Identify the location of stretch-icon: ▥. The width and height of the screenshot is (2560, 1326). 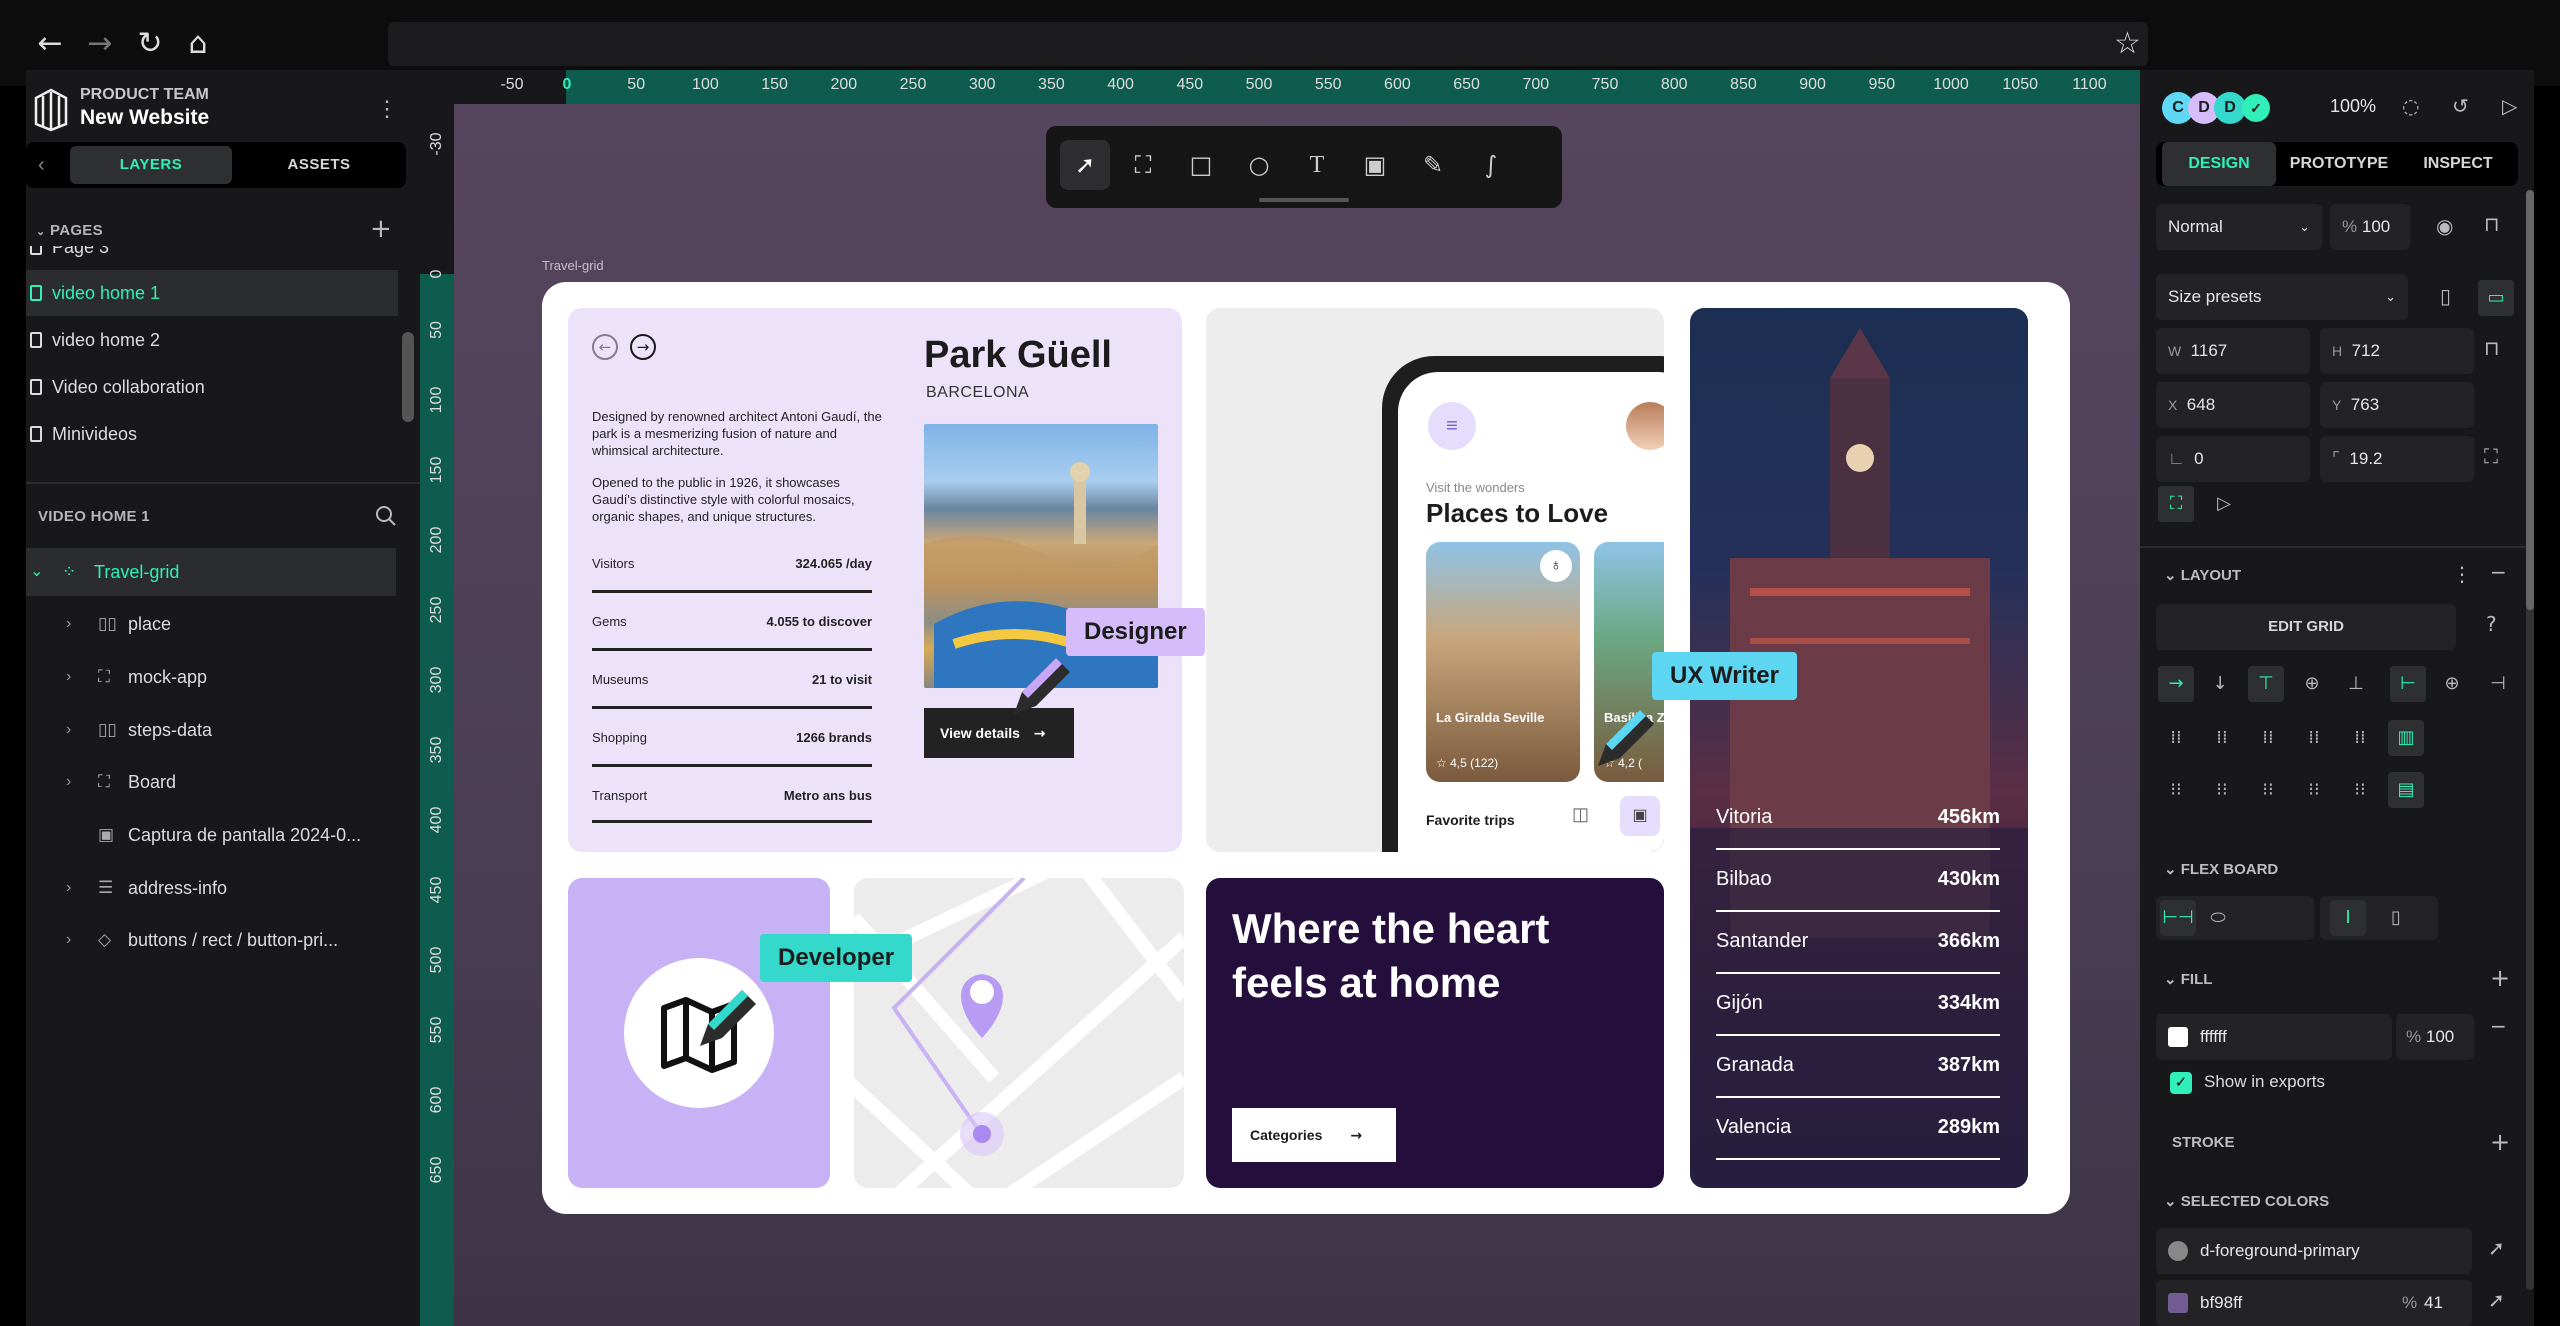
(2406, 738).